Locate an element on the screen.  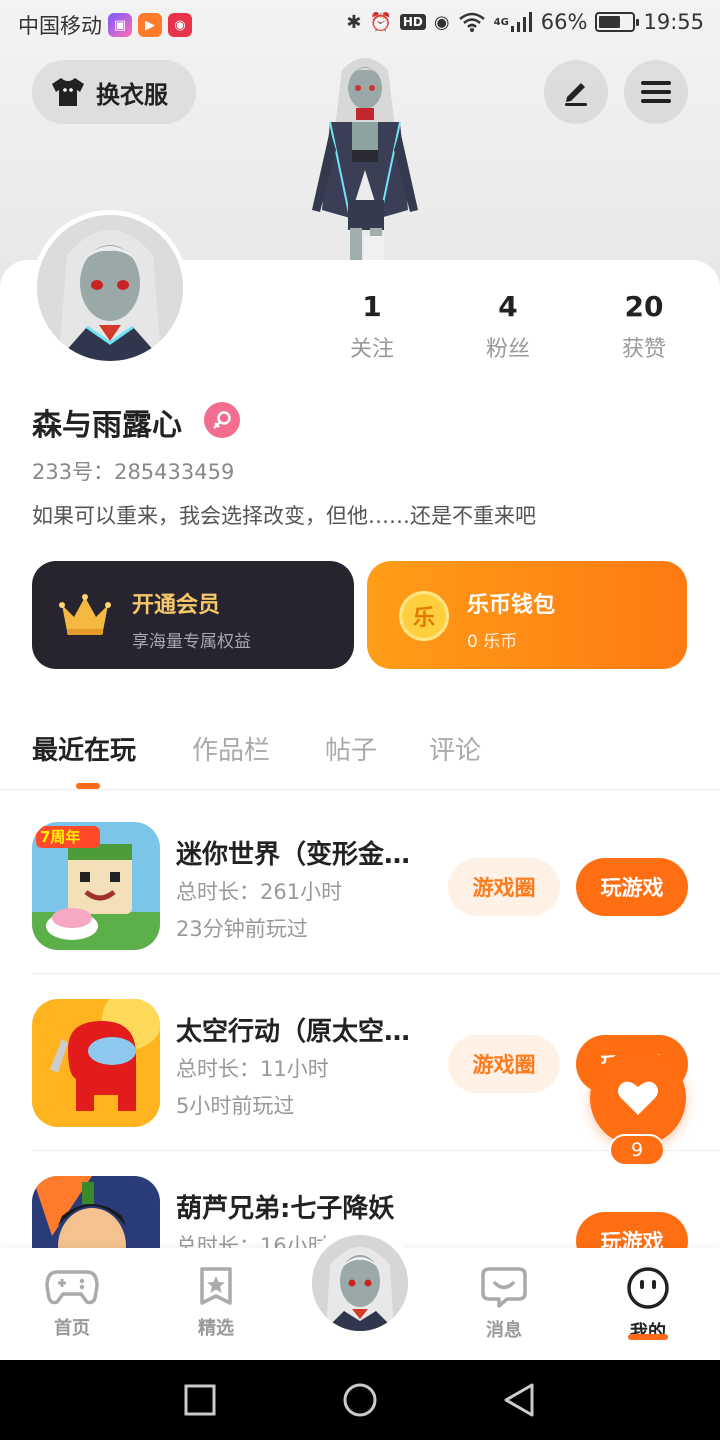
vip-title: 开通会员 is located at coordinates (176, 605).